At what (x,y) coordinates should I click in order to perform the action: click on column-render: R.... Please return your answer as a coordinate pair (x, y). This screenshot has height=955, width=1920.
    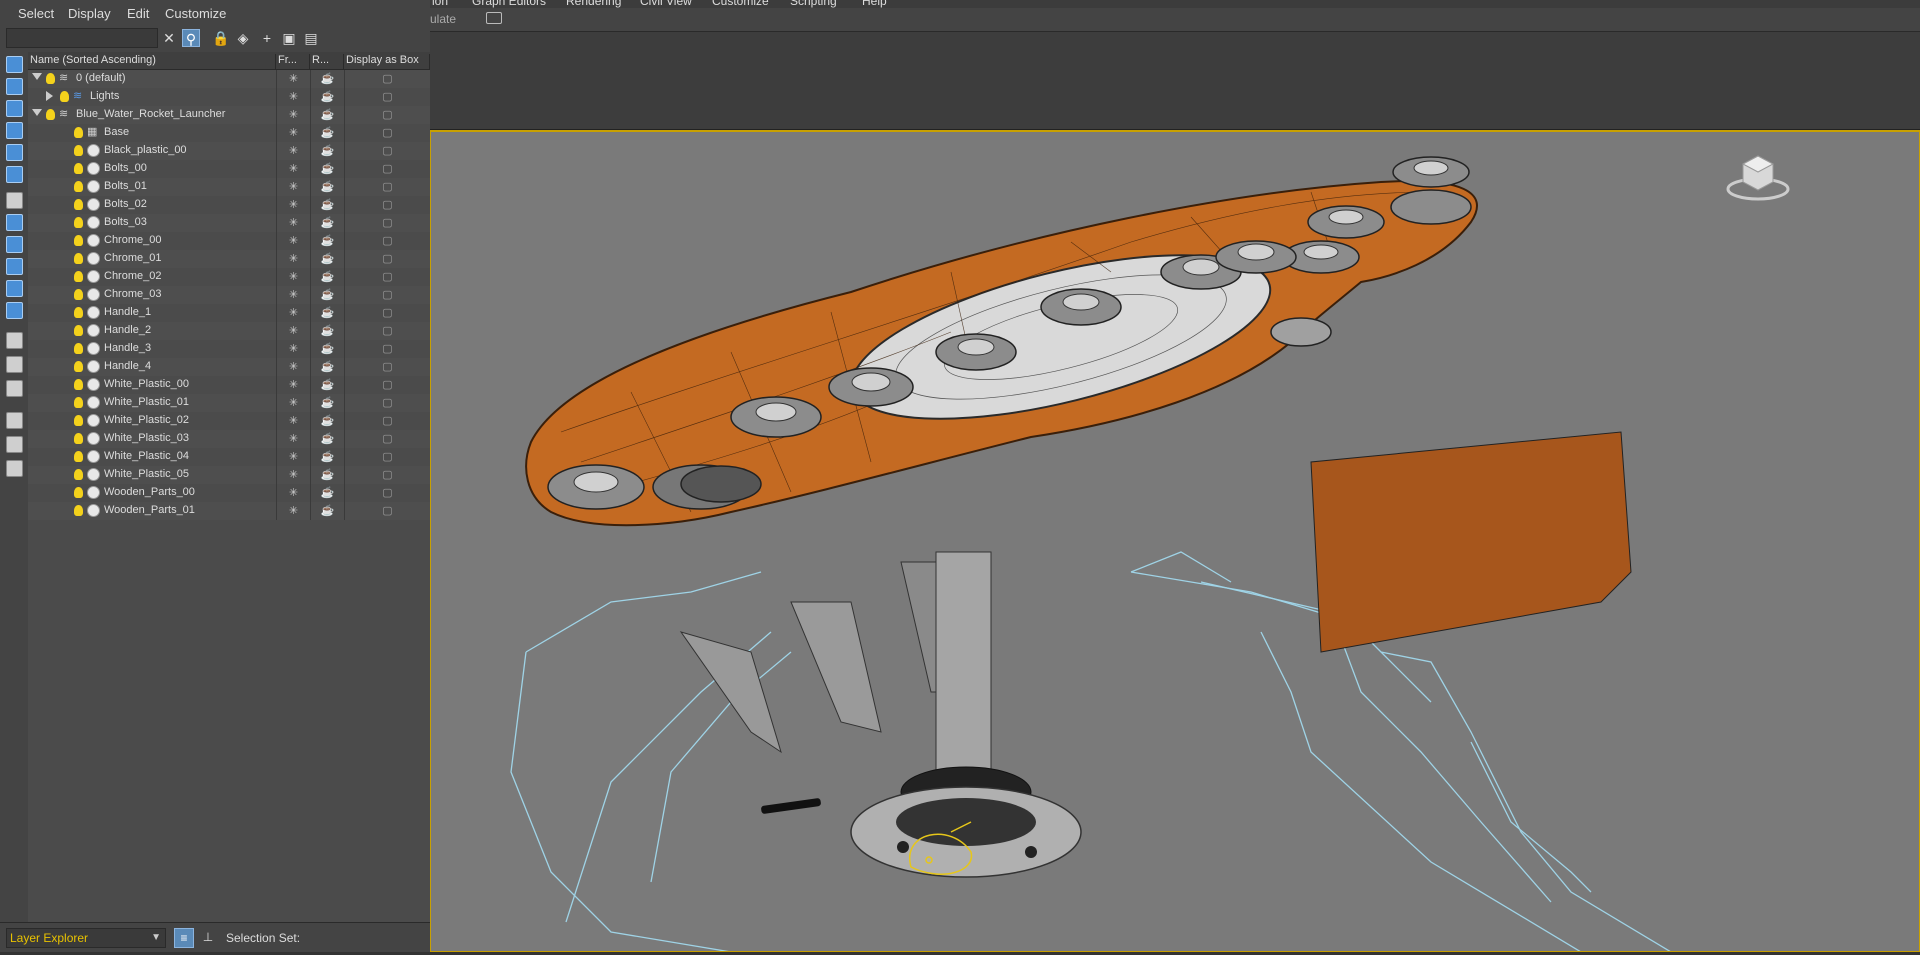
    Looking at the image, I should click on (327, 62).